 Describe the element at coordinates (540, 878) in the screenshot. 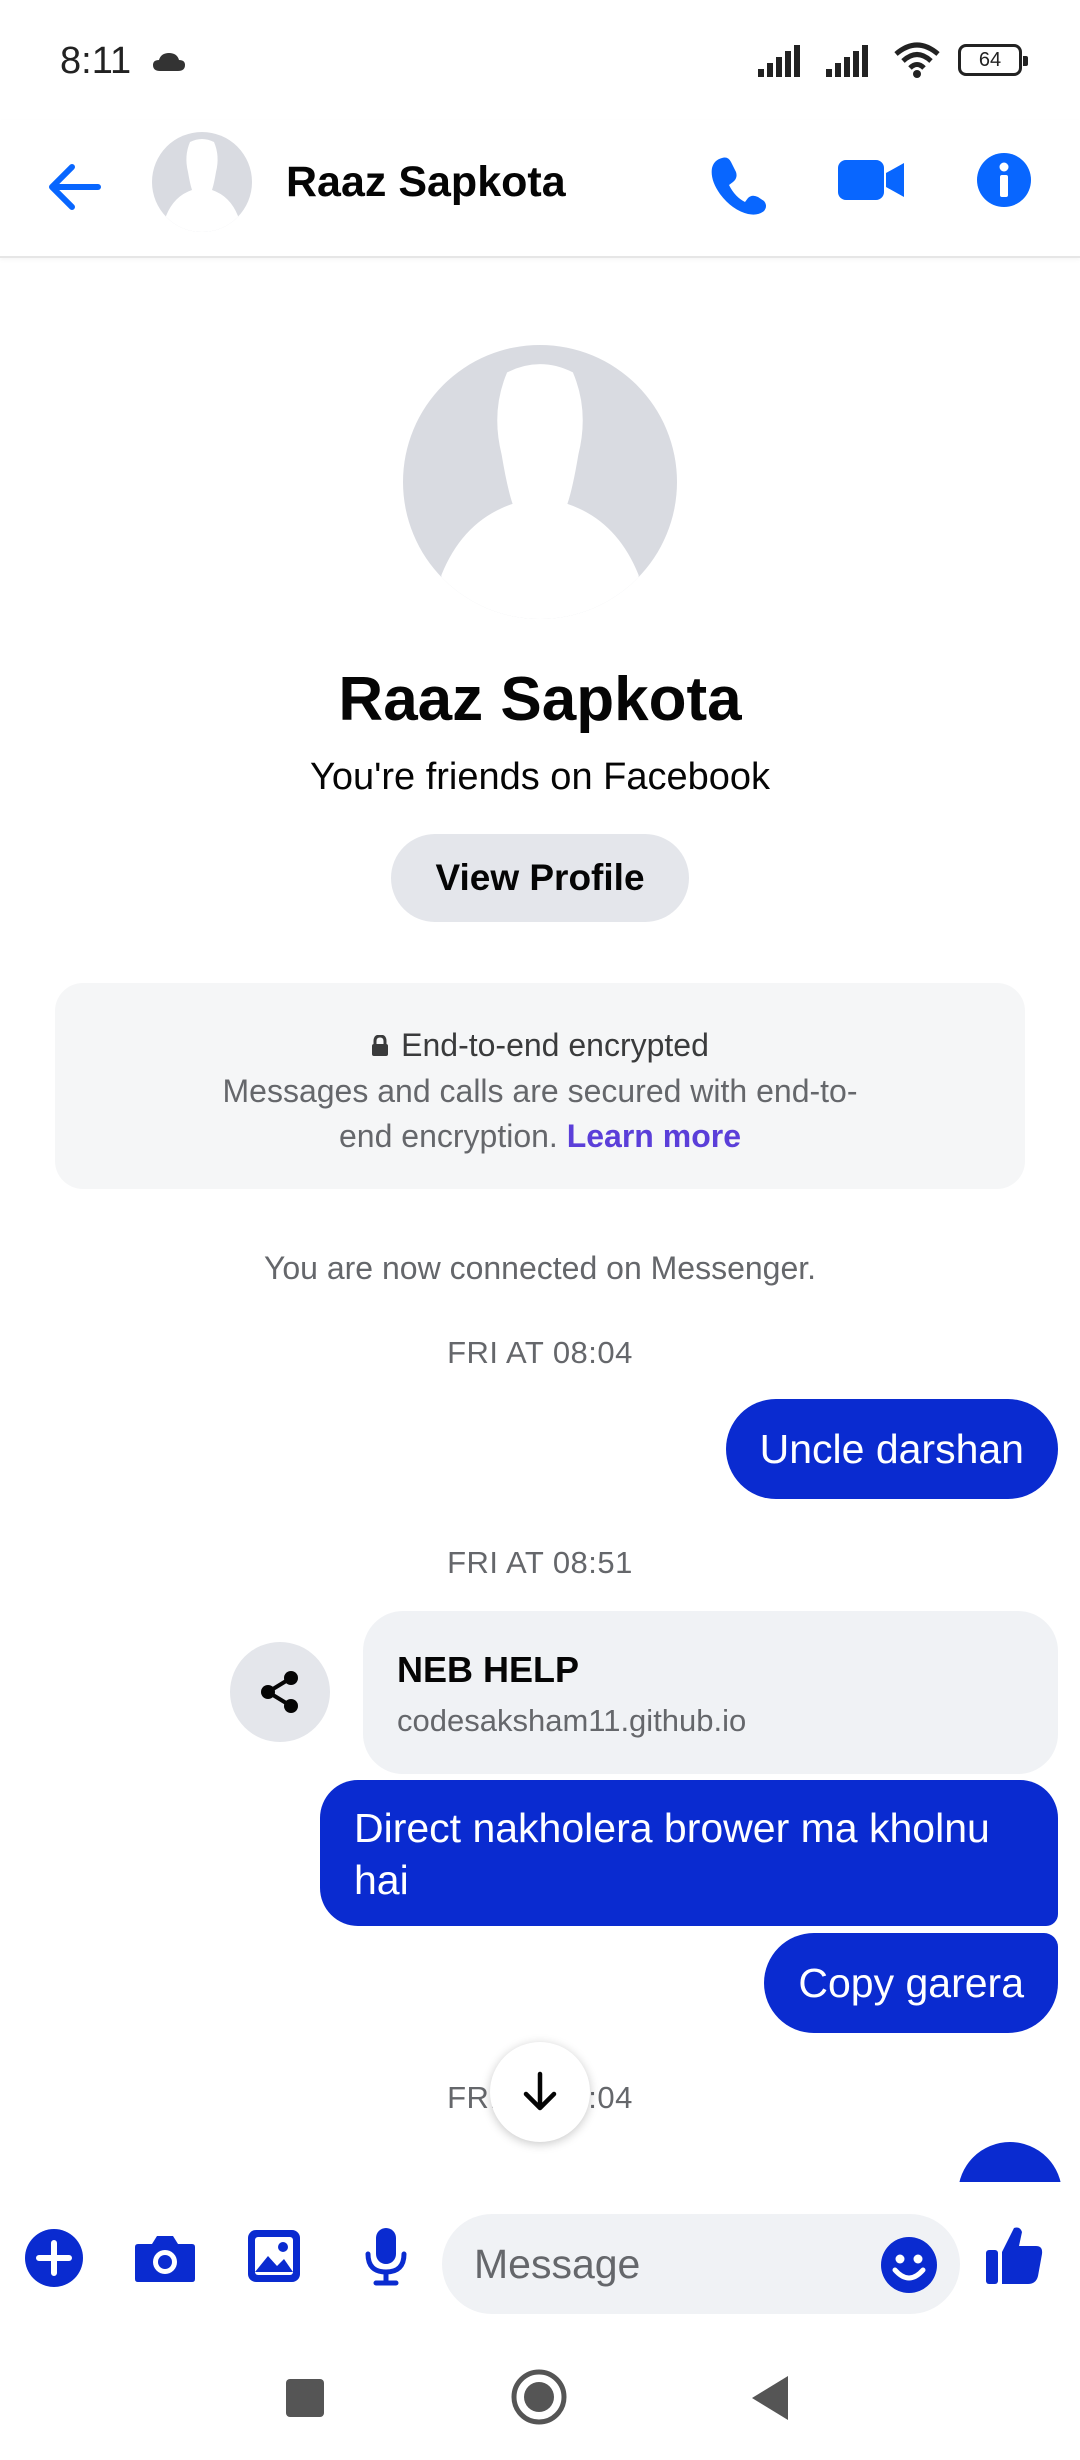

I see `view-profile-button: View Profile` at that location.